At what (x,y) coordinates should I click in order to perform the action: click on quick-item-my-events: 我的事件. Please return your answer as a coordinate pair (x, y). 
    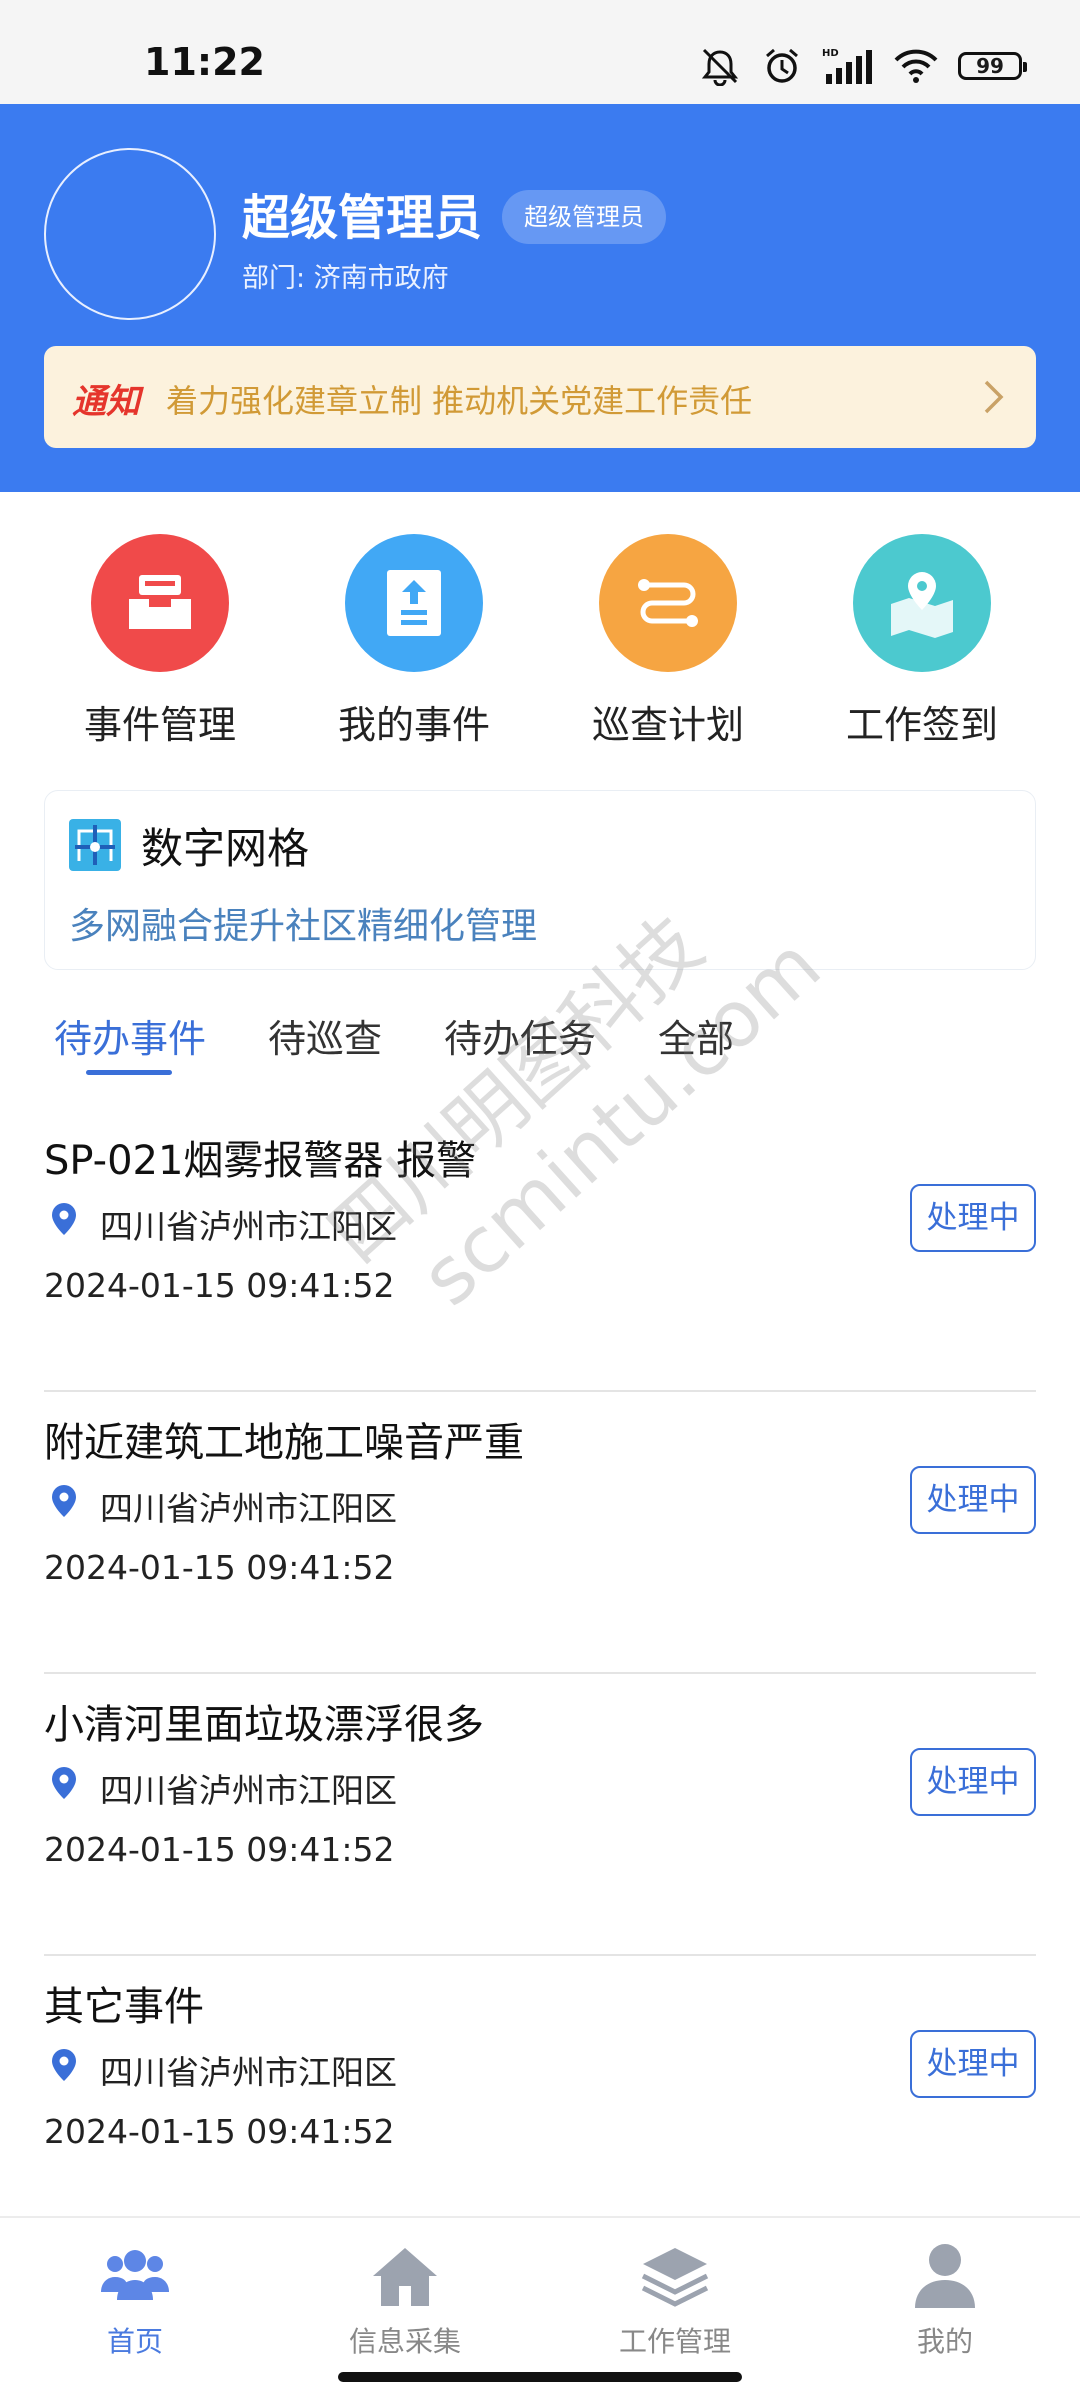
    Looking at the image, I should click on (414, 641).